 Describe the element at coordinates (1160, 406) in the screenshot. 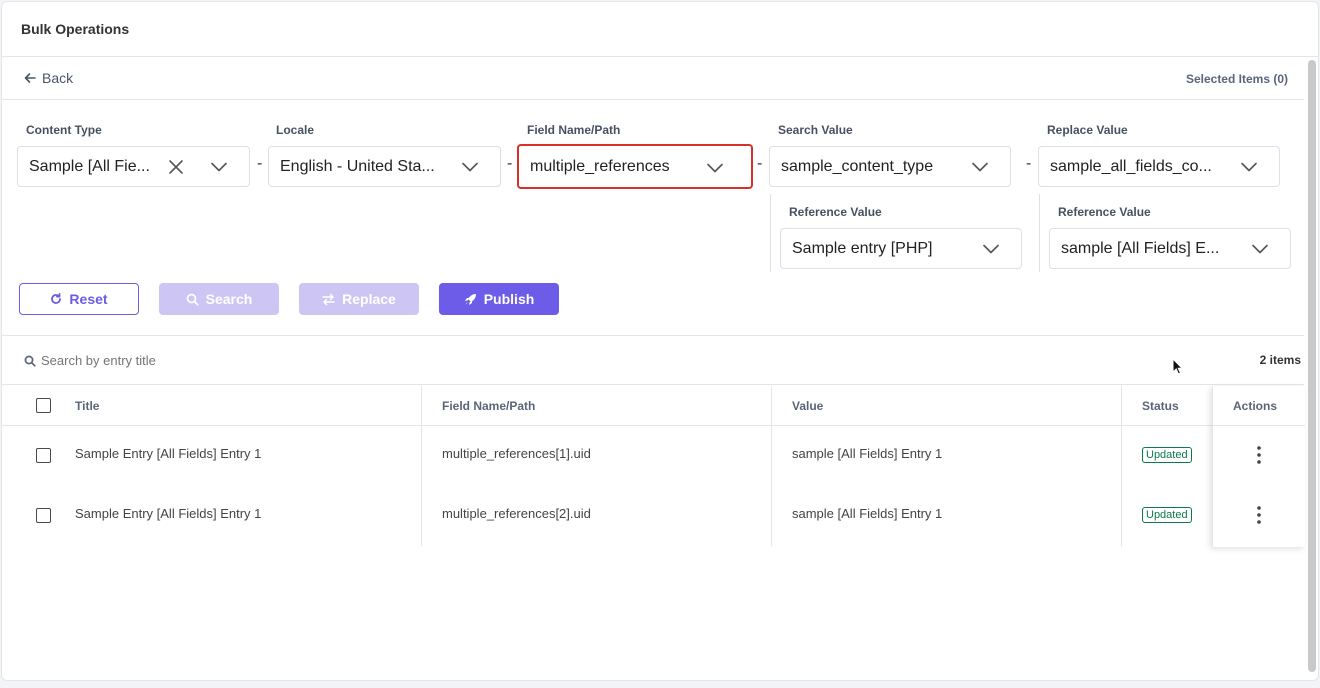

I see `column-status: Status` at that location.